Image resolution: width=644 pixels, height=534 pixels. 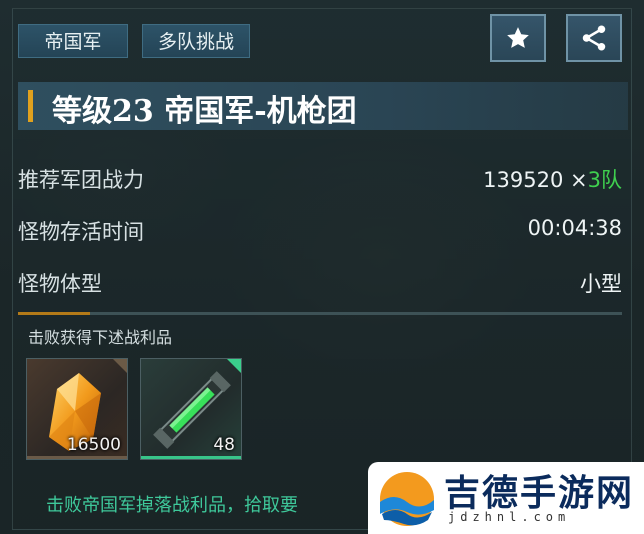 What do you see at coordinates (579, 180) in the screenshot?
I see `multiplier-sign: ×` at bounding box center [579, 180].